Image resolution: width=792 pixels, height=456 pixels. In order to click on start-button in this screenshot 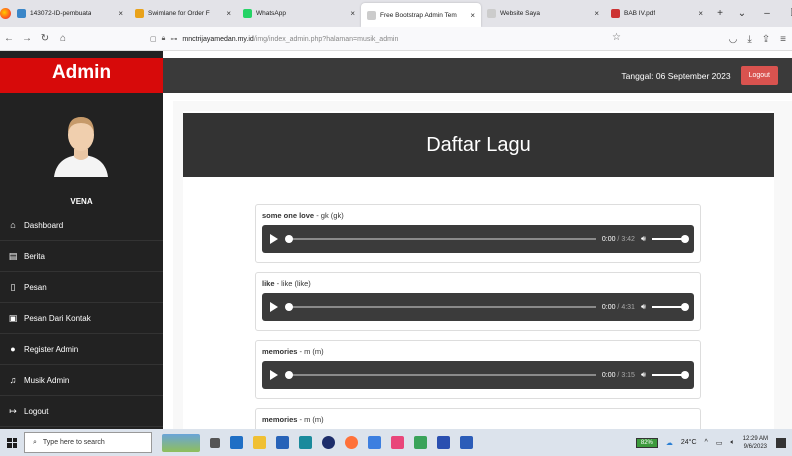, I will do `click(12, 442)`.